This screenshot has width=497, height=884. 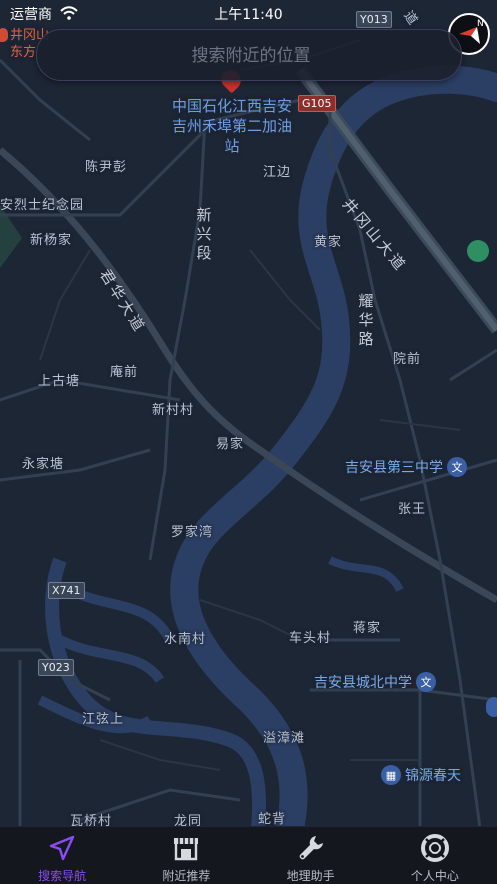 I want to click on place-label: 张王, so click(x=412, y=509).